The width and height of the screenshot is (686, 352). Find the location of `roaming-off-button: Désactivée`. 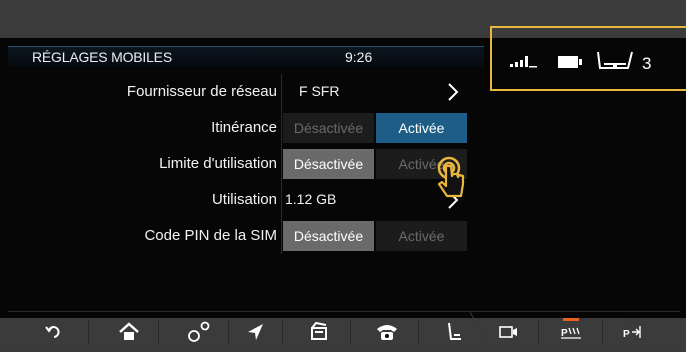

roaming-off-button: Désactivée is located at coordinates (328, 128).